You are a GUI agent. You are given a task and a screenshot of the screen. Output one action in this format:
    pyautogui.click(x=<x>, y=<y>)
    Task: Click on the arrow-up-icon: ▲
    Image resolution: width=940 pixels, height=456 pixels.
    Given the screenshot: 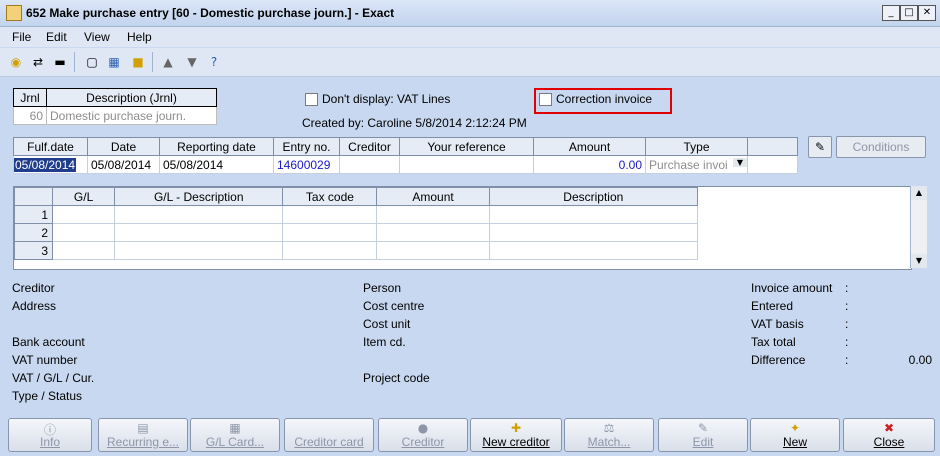 What is the action you would take?
    pyautogui.click(x=168, y=62)
    